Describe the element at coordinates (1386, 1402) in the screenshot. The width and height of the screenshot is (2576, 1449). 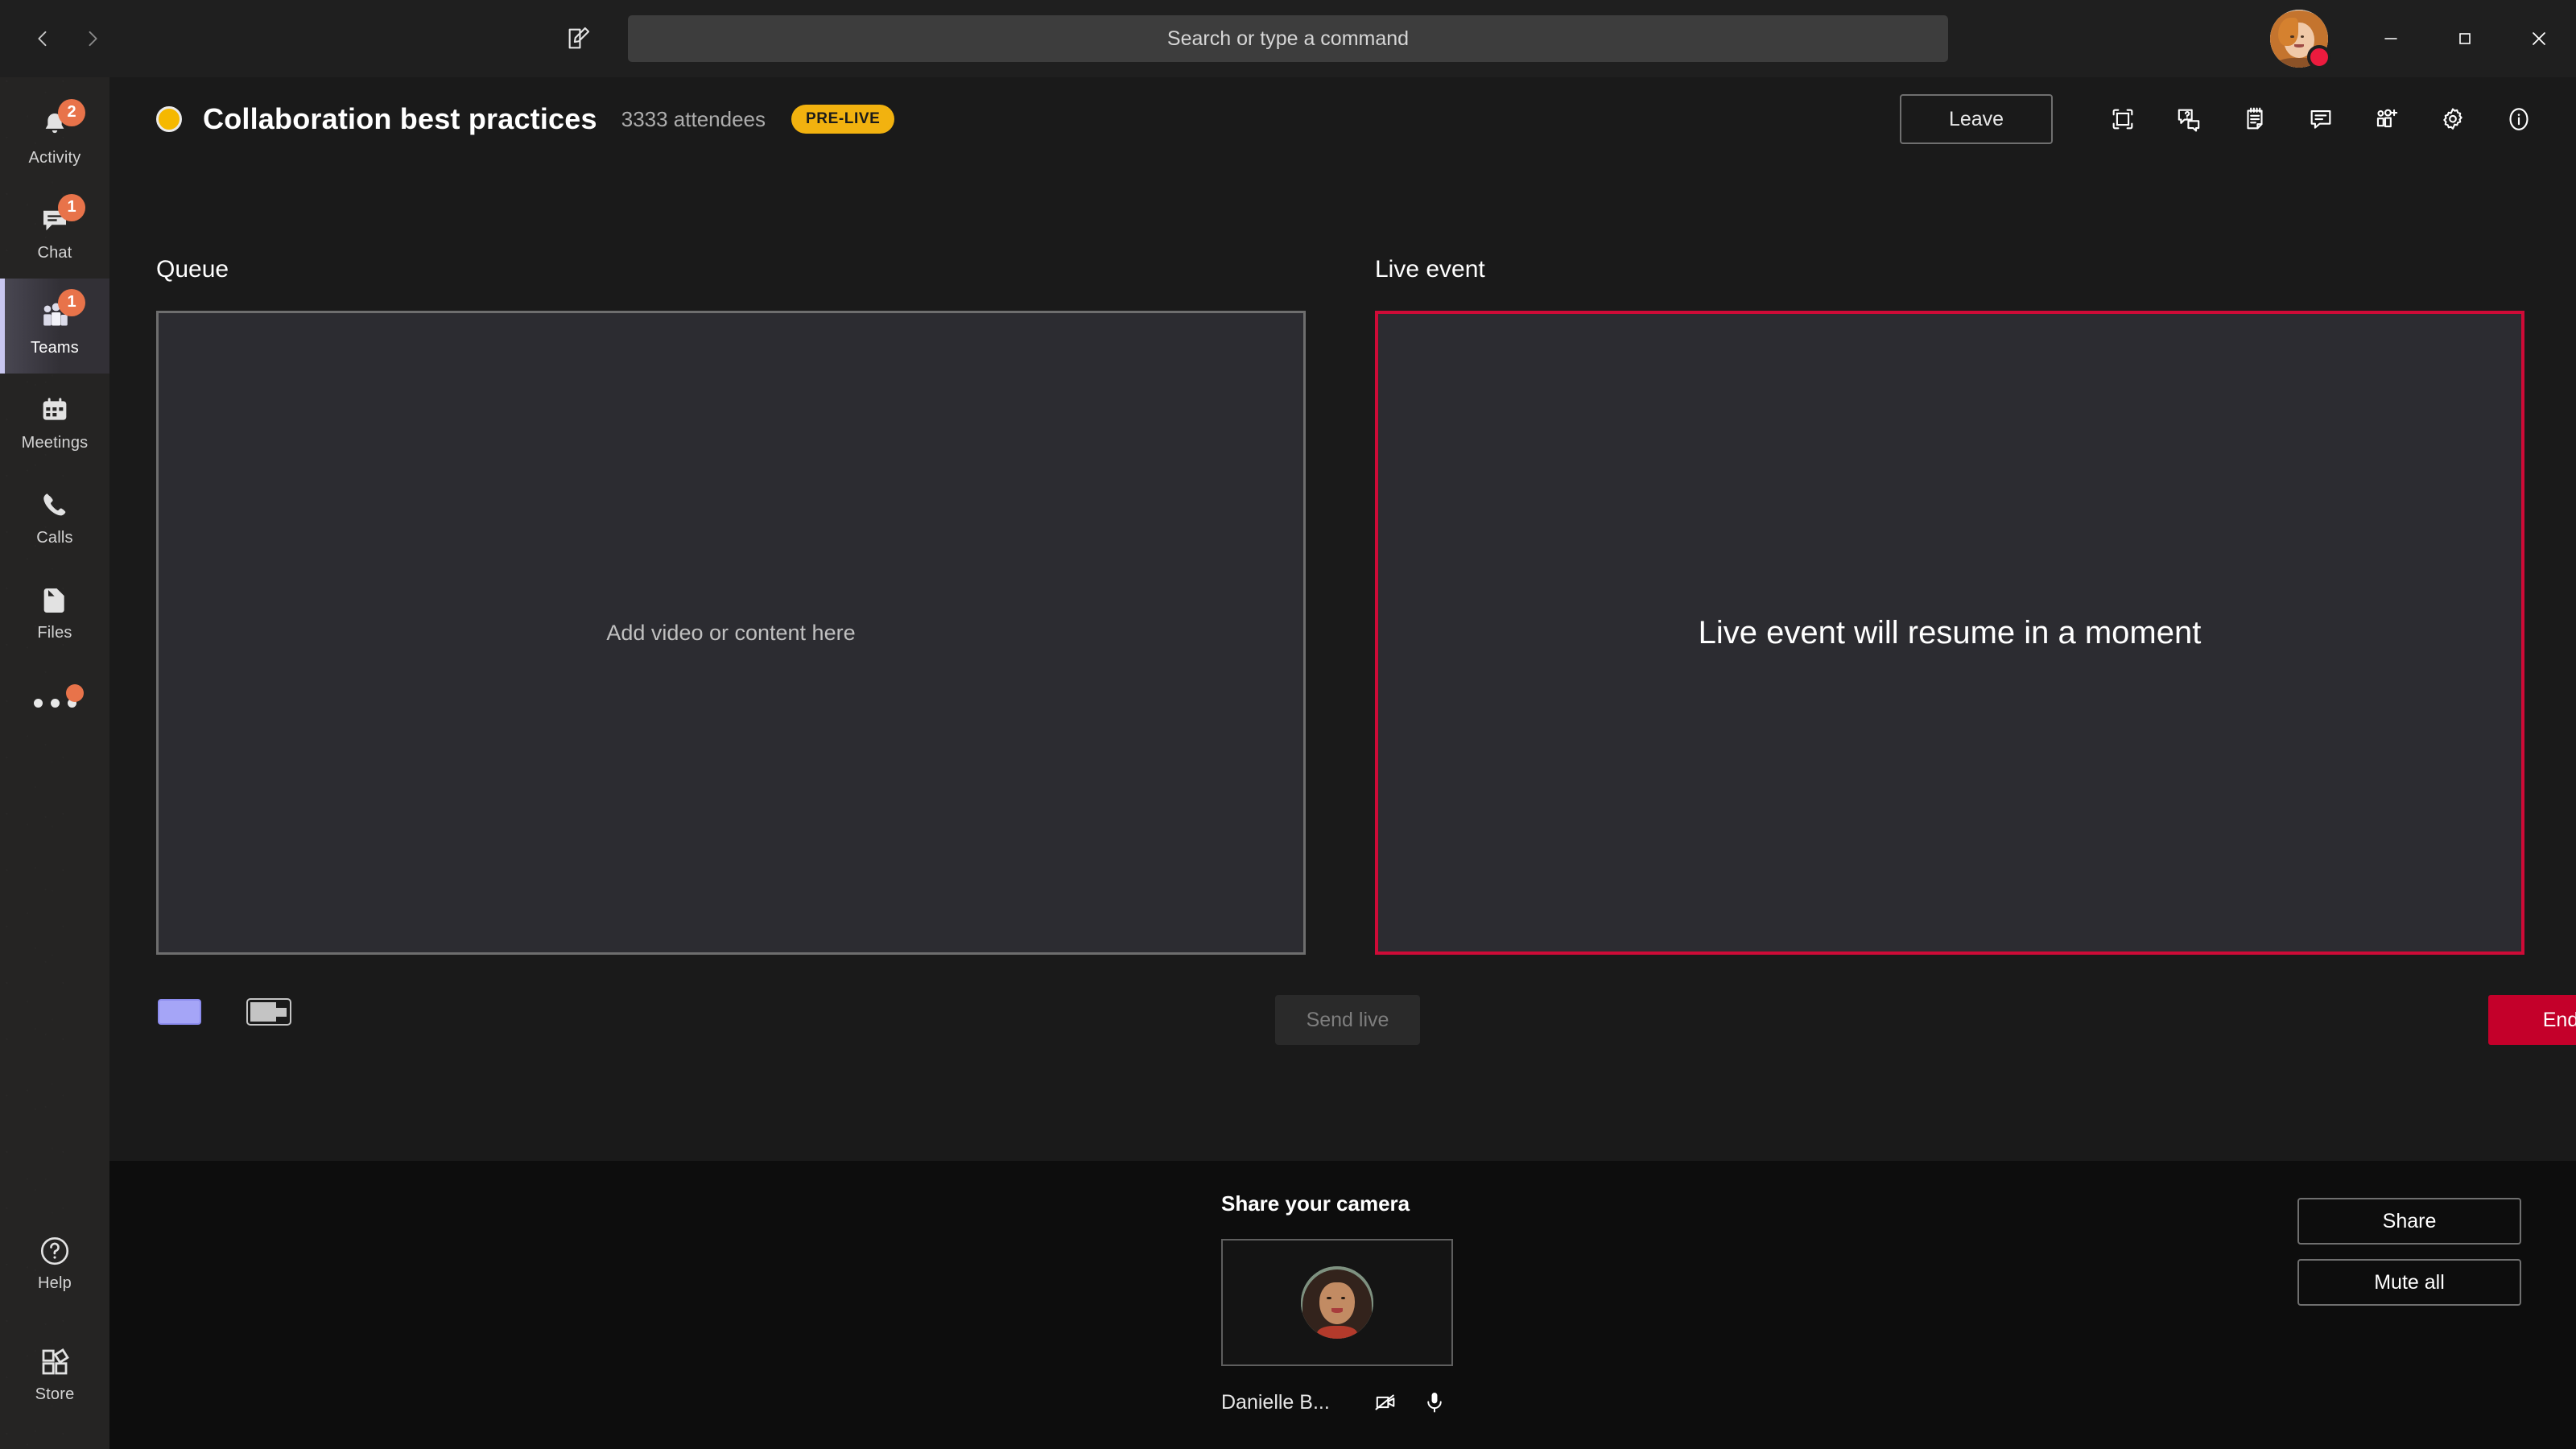
I see `camera-off-icon` at that location.